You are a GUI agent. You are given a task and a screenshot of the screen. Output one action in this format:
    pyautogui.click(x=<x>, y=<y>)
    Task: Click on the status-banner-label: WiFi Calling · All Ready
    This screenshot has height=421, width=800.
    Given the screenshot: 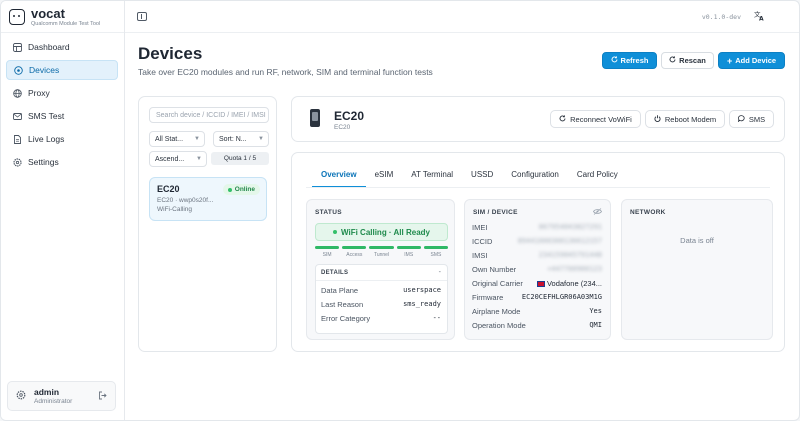 What is the action you would take?
    pyautogui.click(x=385, y=232)
    